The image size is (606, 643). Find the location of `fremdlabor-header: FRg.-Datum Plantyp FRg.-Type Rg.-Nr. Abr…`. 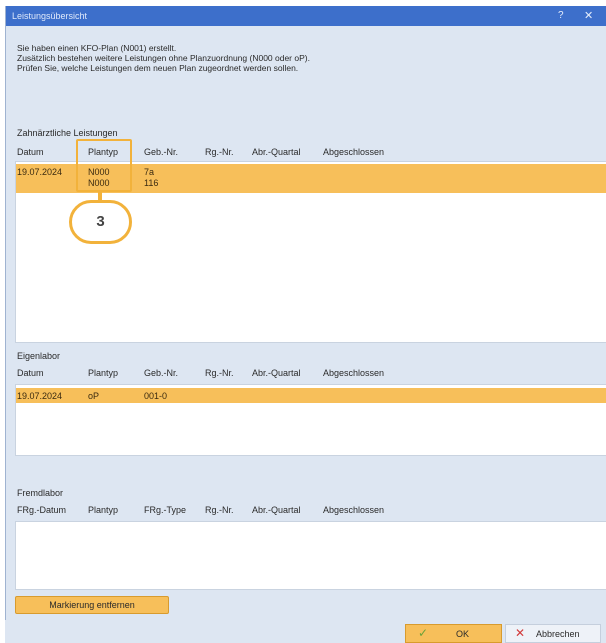

fremdlabor-header: FRg.-Datum Plantyp FRg.-Type Rg.-Nr. Abr… is located at coordinates (307, 511).